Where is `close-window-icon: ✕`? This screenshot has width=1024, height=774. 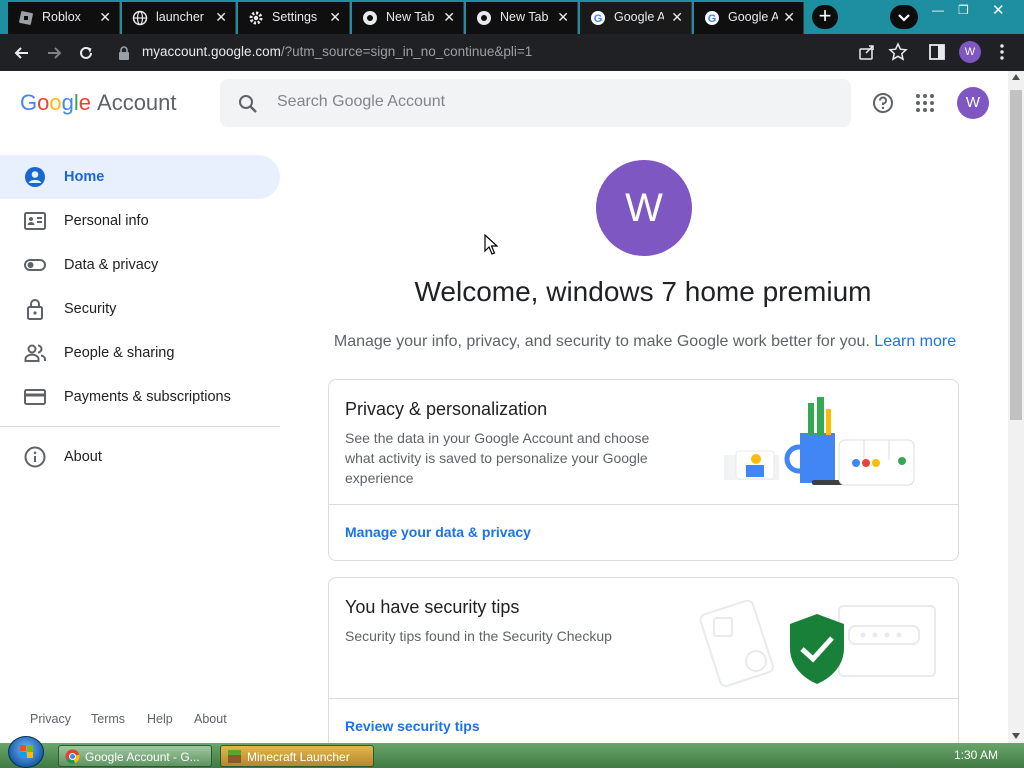 close-window-icon: ✕ is located at coordinates (998, 10).